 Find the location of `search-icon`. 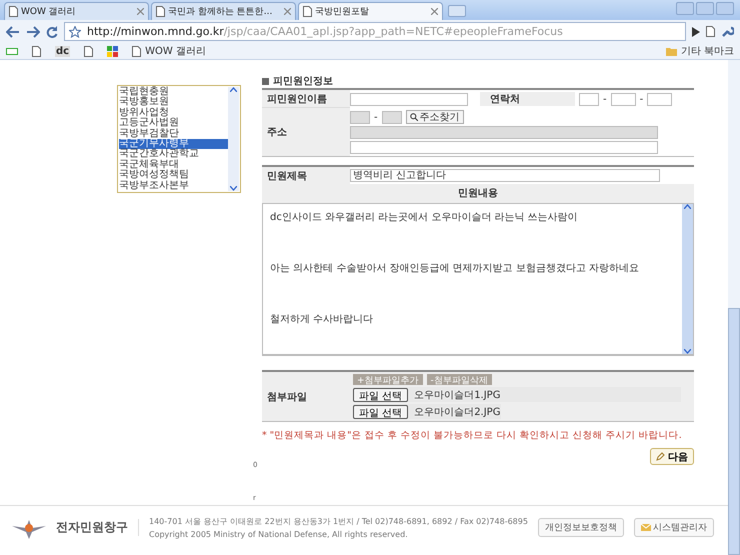

search-icon is located at coordinates (414, 117).